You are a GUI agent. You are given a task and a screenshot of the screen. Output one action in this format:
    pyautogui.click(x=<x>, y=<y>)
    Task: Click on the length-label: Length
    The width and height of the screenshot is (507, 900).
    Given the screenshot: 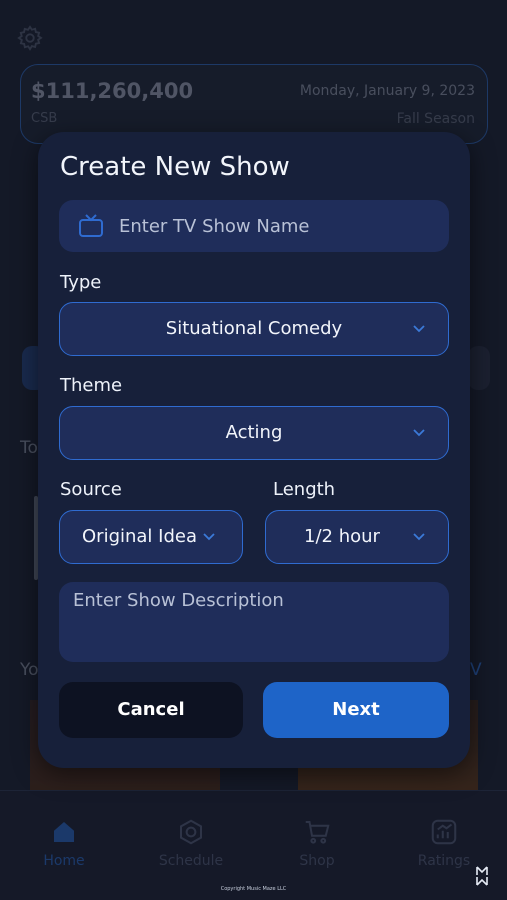 What is the action you would take?
    pyautogui.click(x=304, y=489)
    